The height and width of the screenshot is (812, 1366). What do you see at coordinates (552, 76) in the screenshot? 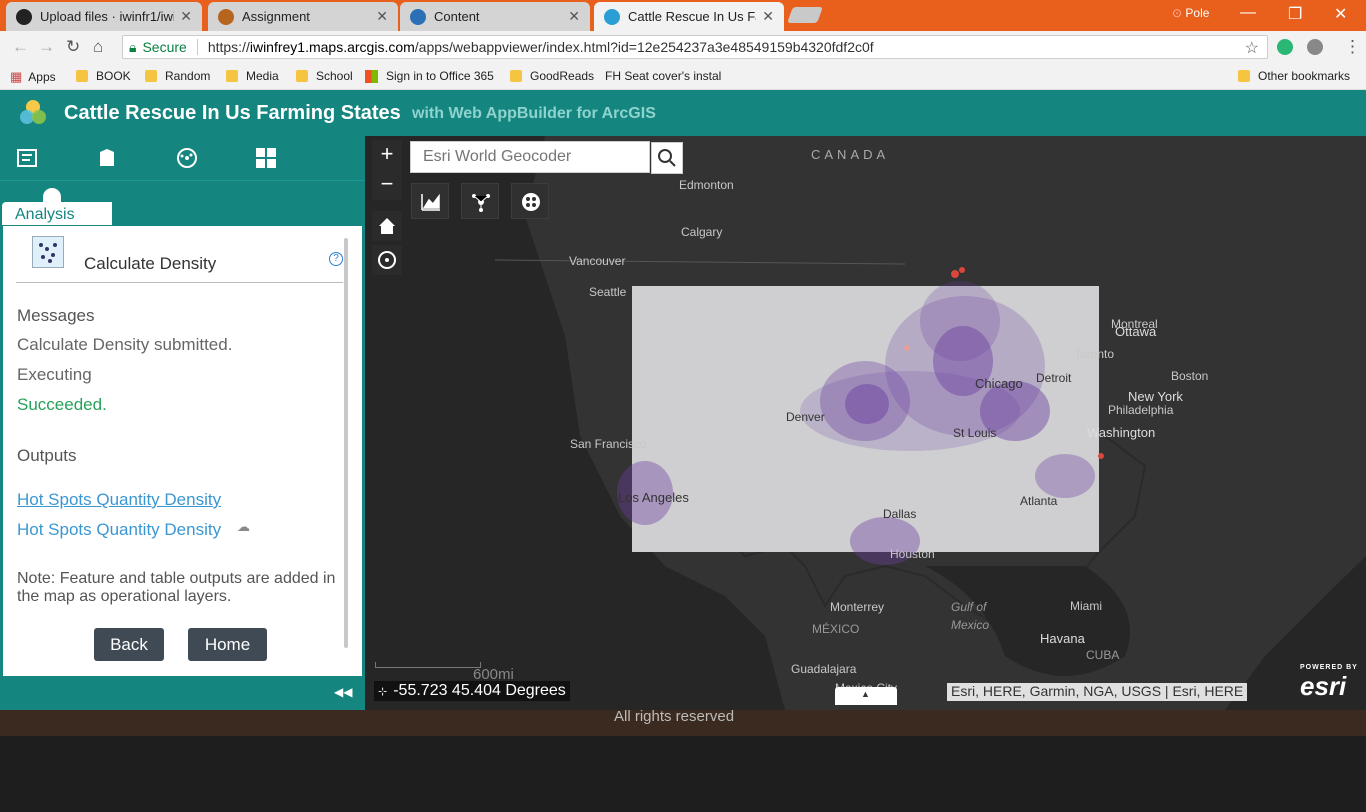
I see `bookmark-goodreads: GoodReads` at bounding box center [552, 76].